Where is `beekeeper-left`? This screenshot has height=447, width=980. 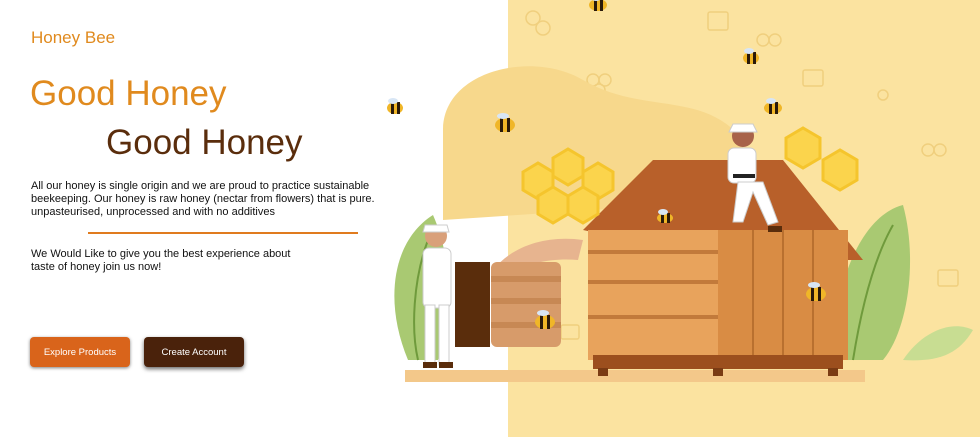
beekeeper-left is located at coordinates (456, 296).